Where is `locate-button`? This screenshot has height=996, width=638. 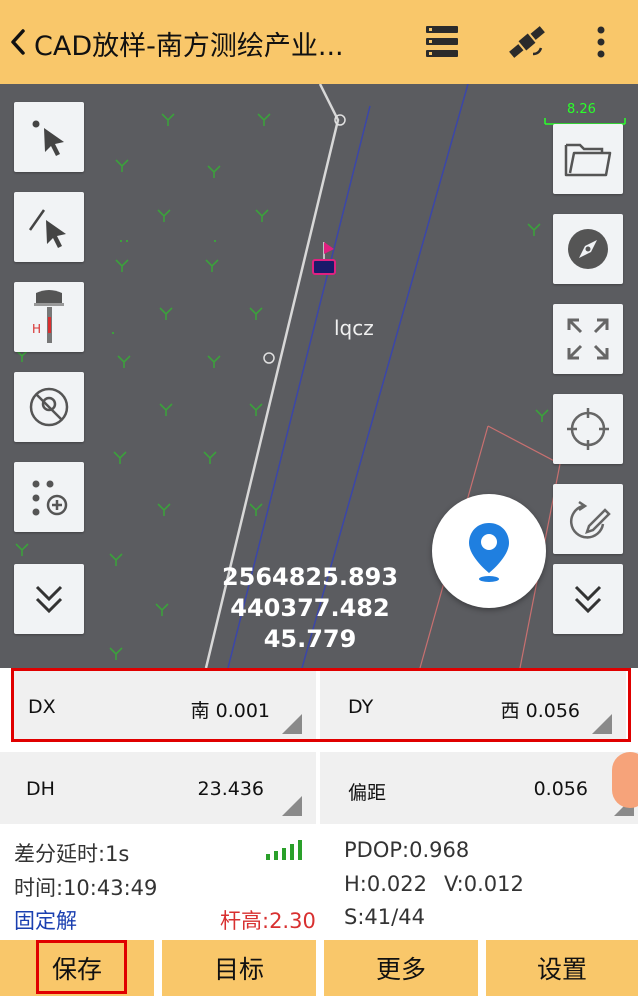
locate-button is located at coordinates (489, 551).